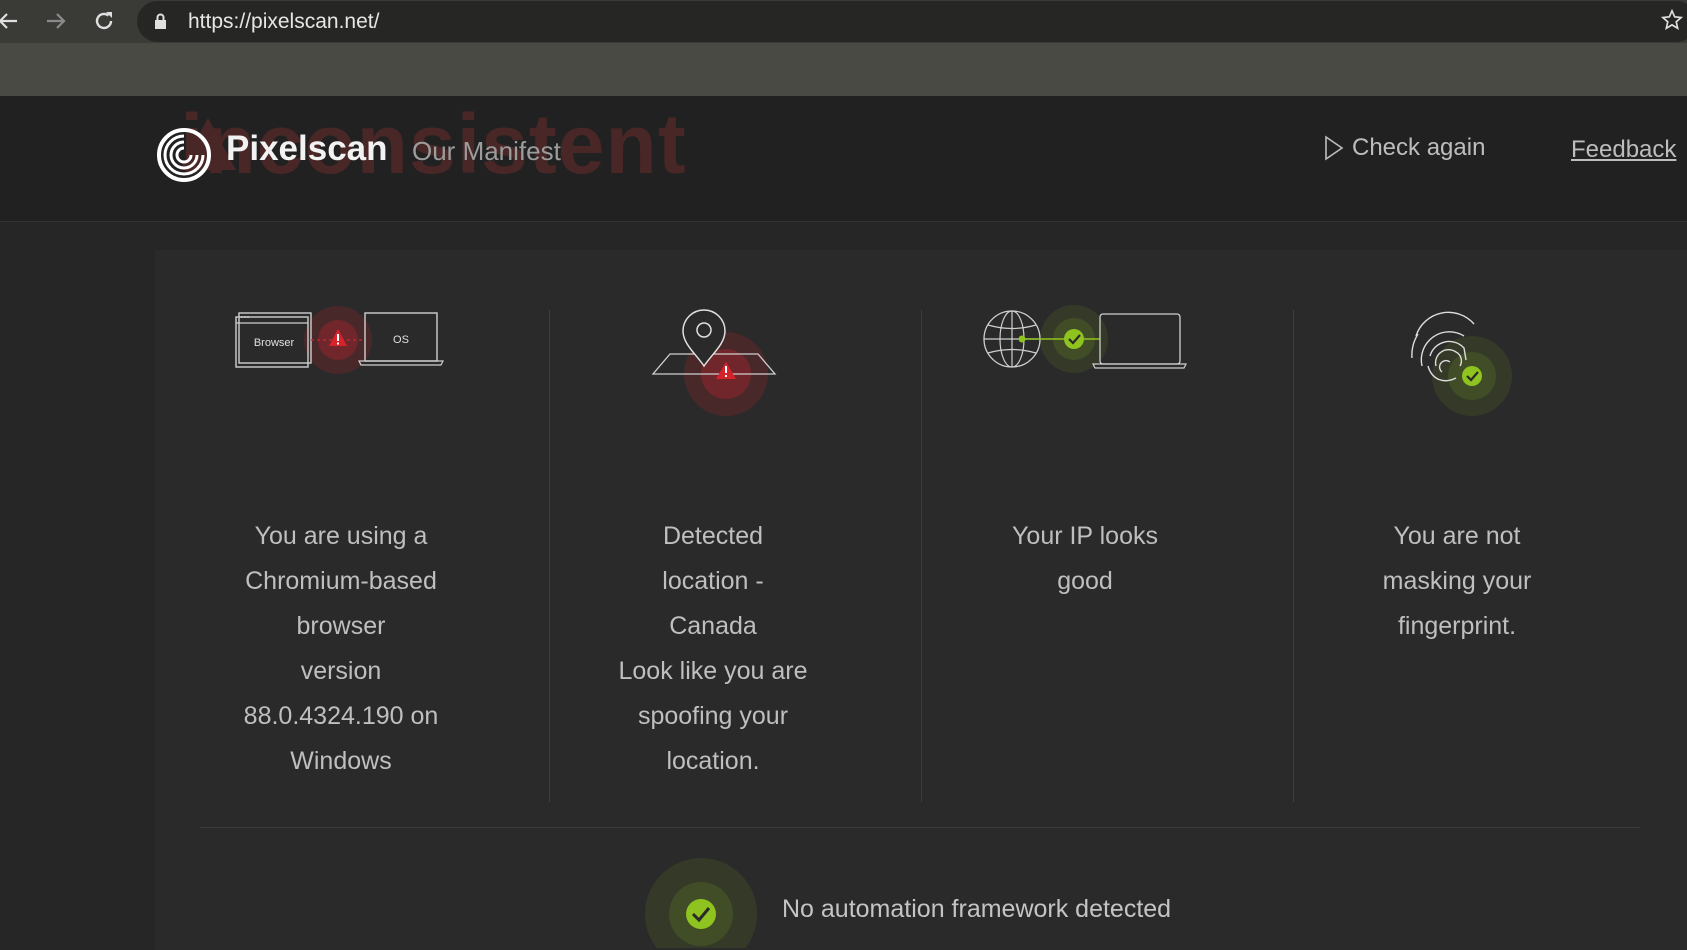 The image size is (1687, 950). I want to click on bookmarks-bar, so click(843, 69).